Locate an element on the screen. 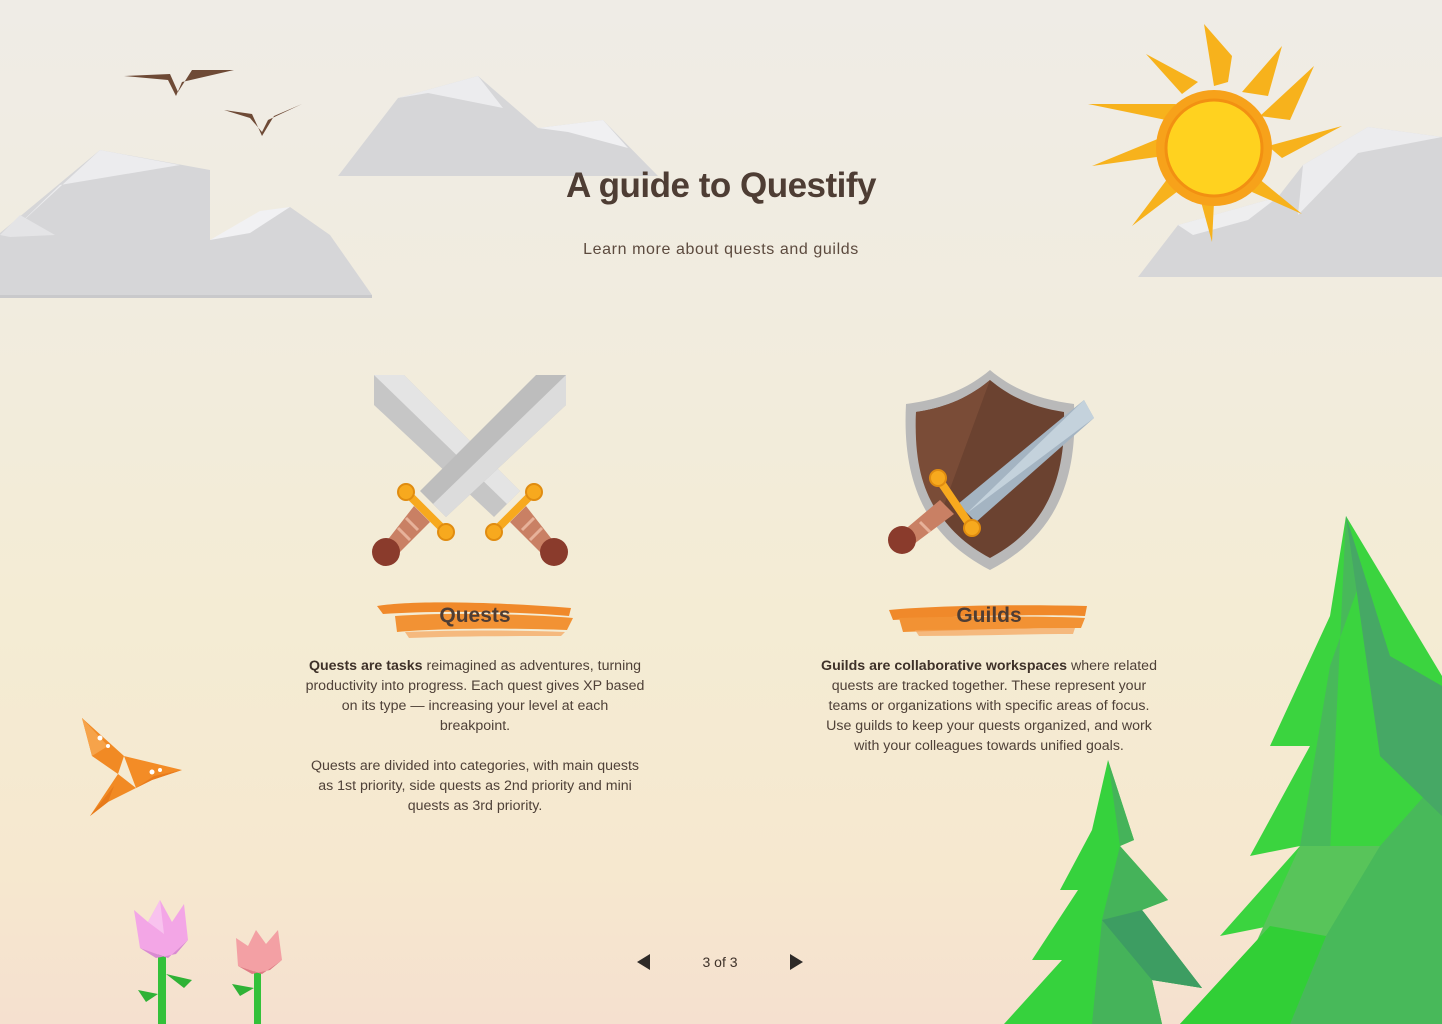  shield-sword-icon is located at coordinates (989, 475).